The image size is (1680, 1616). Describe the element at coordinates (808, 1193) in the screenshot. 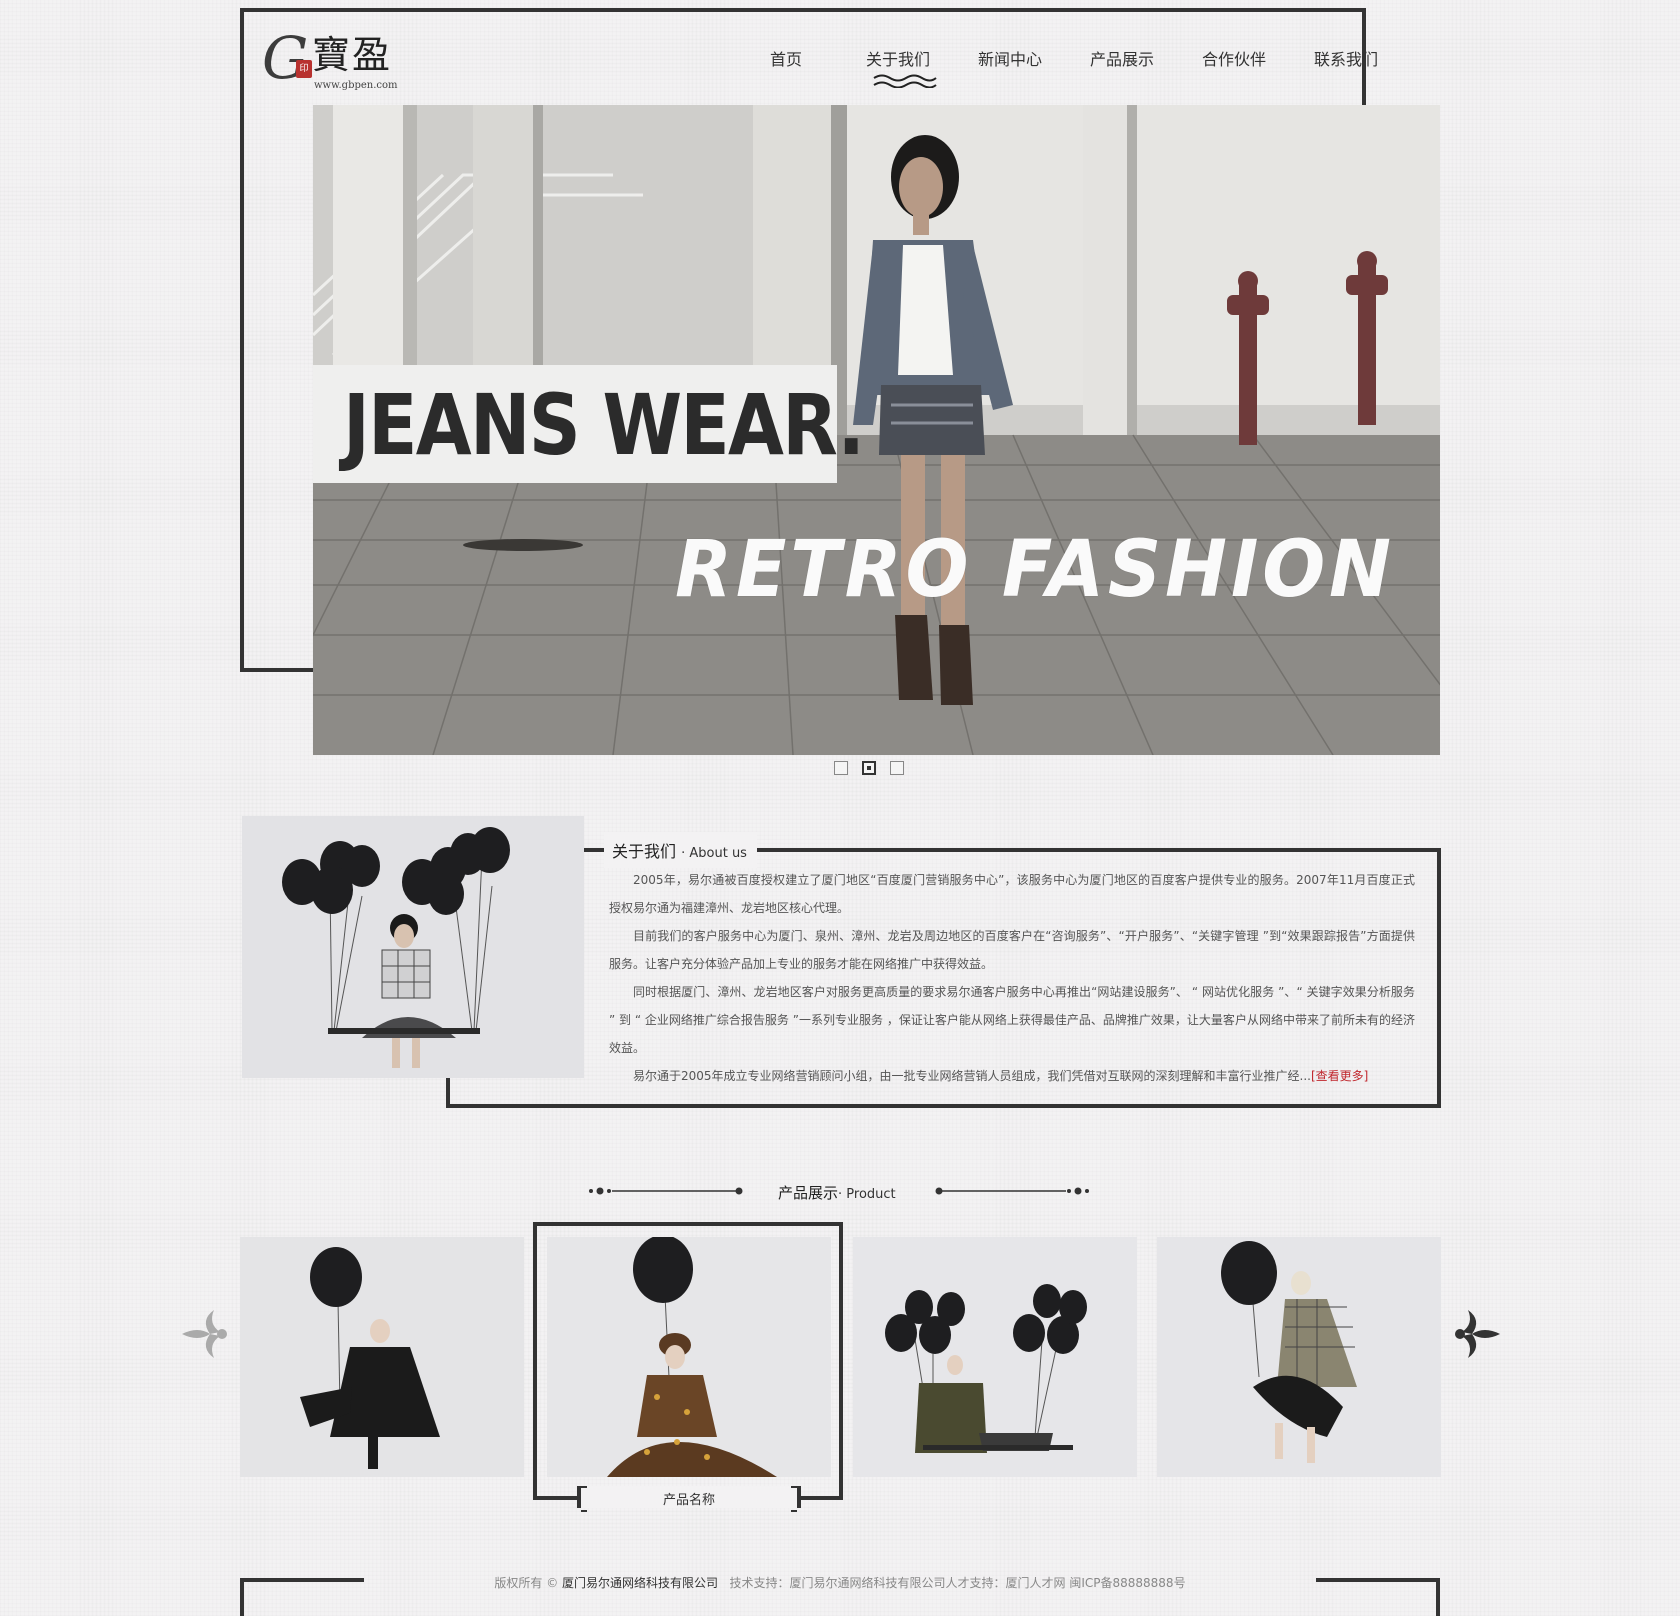

I see `products-title: 产品展示` at that location.